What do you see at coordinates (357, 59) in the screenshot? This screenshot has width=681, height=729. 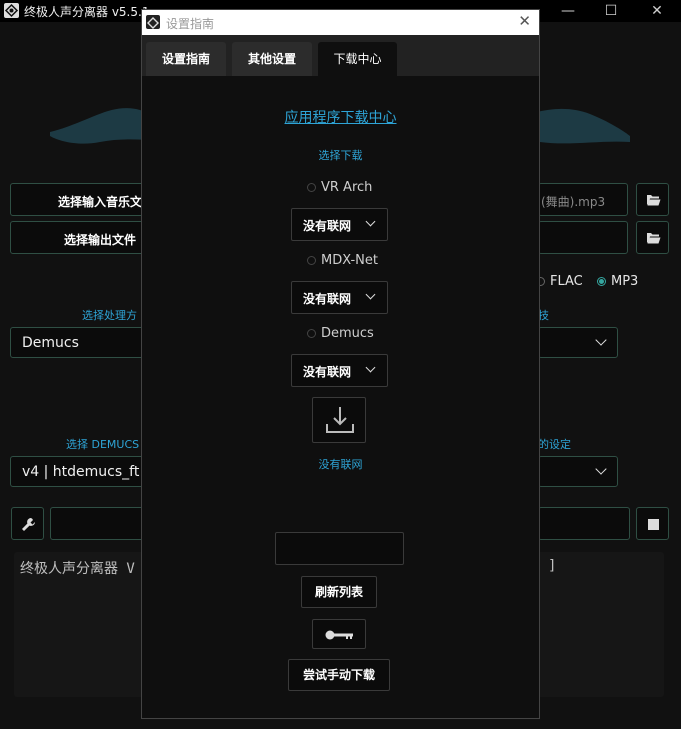 I see `tab-download-center: 下载中心` at bounding box center [357, 59].